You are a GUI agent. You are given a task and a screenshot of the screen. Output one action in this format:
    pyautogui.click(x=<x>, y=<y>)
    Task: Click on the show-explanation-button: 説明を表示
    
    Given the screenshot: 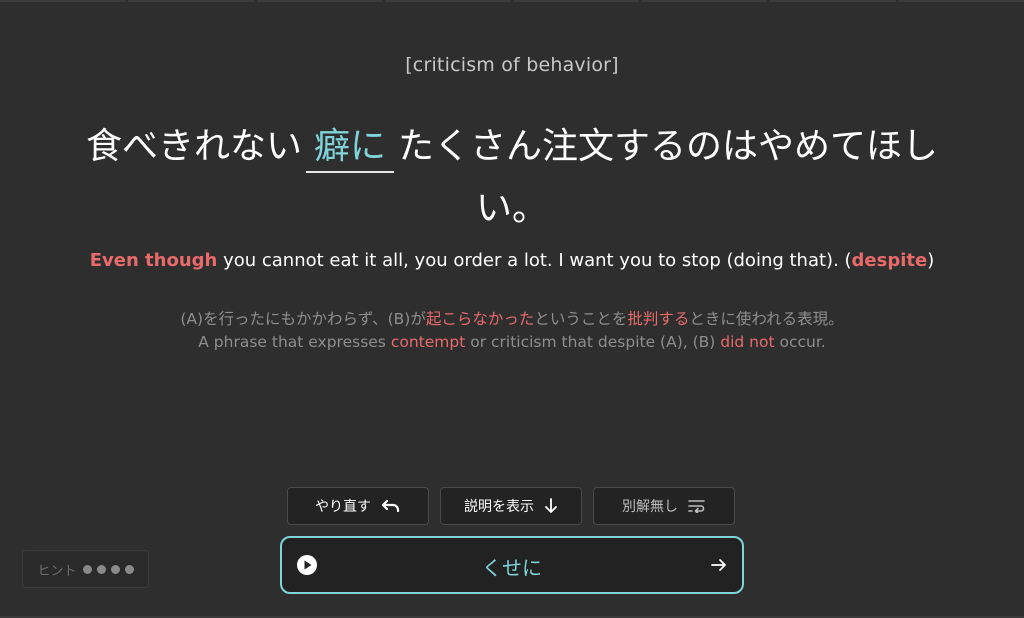 What is the action you would take?
    pyautogui.click(x=511, y=506)
    